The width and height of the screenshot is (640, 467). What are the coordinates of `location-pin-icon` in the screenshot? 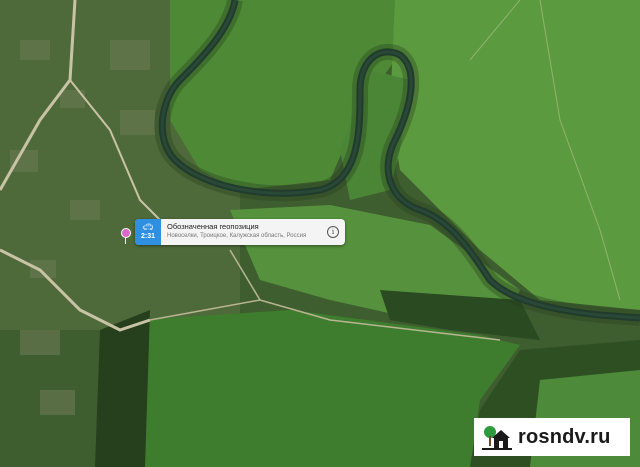 It's located at (126, 233).